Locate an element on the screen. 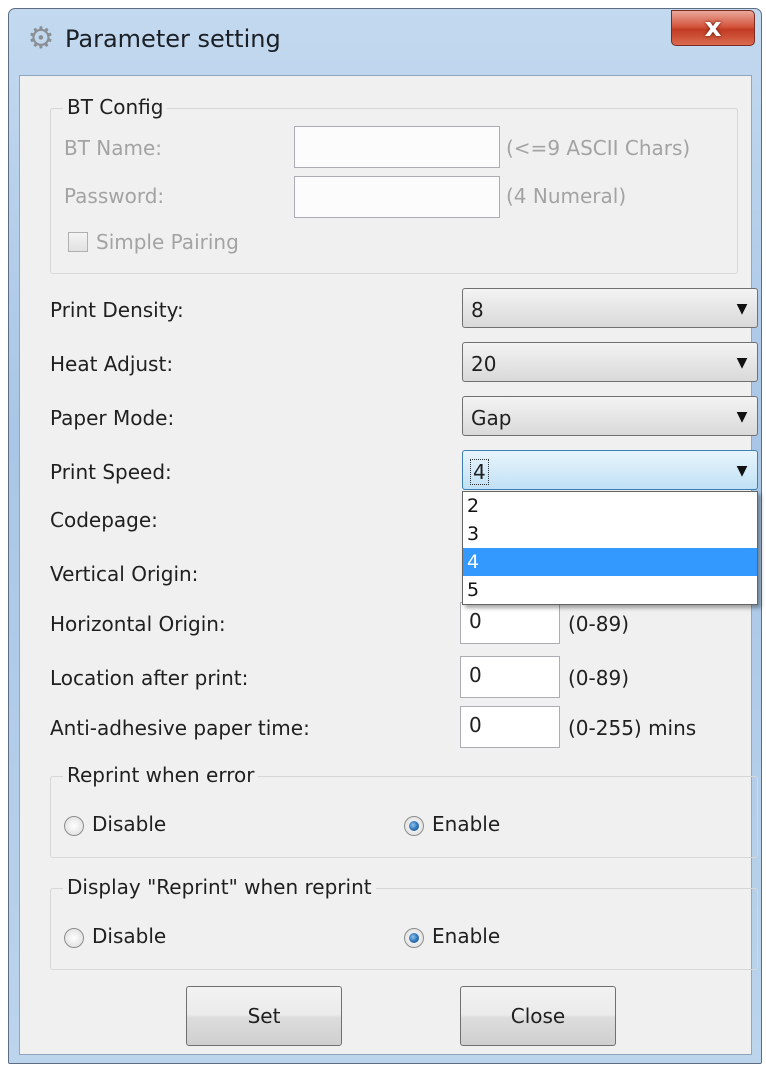 The image size is (766, 1068). heat-adjust-label: Heat Adjust: is located at coordinates (112, 364).